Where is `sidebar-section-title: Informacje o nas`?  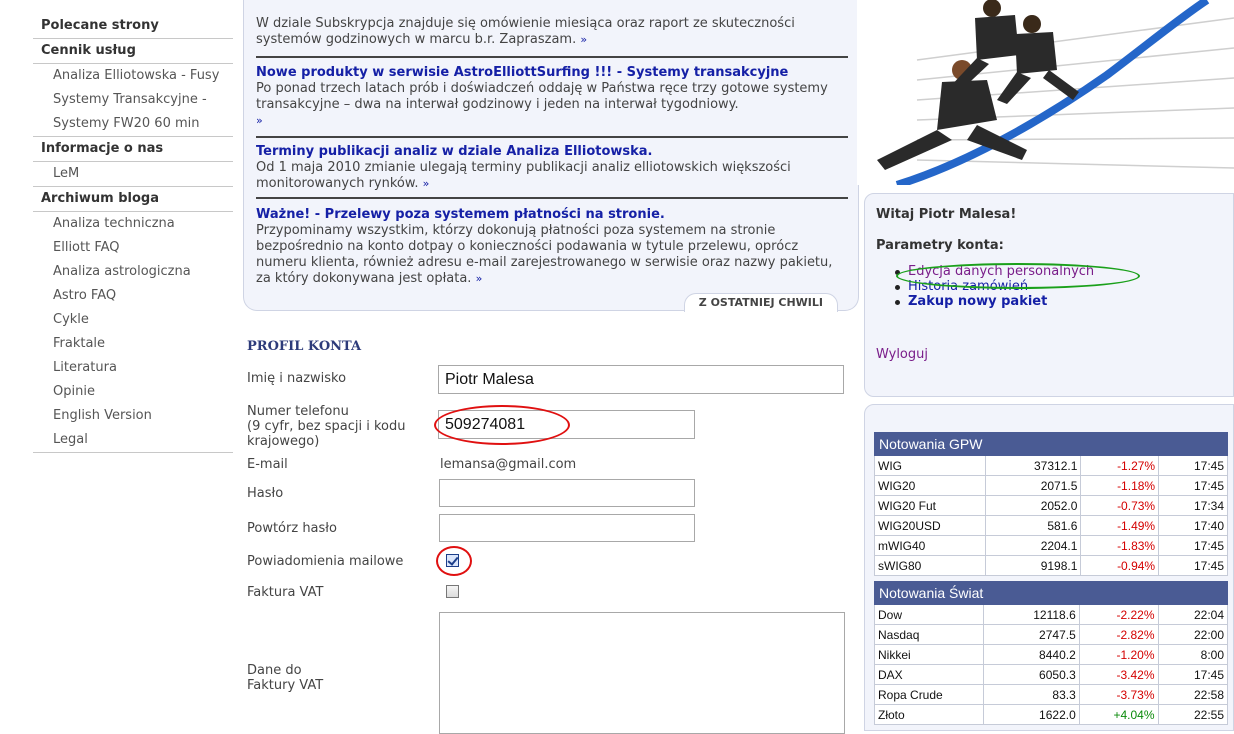
sidebar-section-title: Informacje o nas is located at coordinates (133, 149).